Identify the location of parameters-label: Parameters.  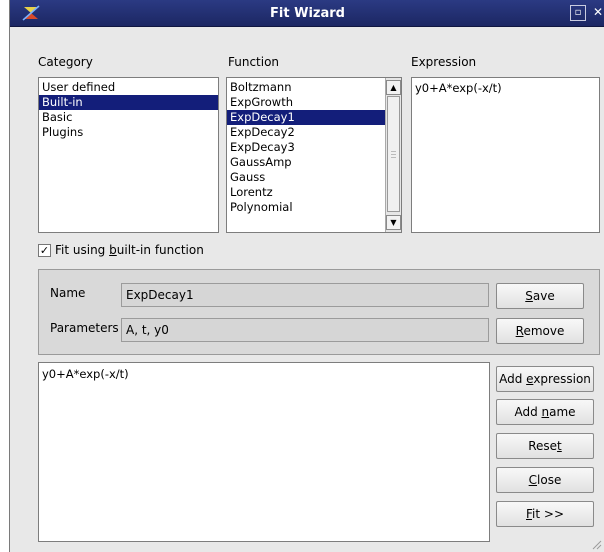
(84, 328).